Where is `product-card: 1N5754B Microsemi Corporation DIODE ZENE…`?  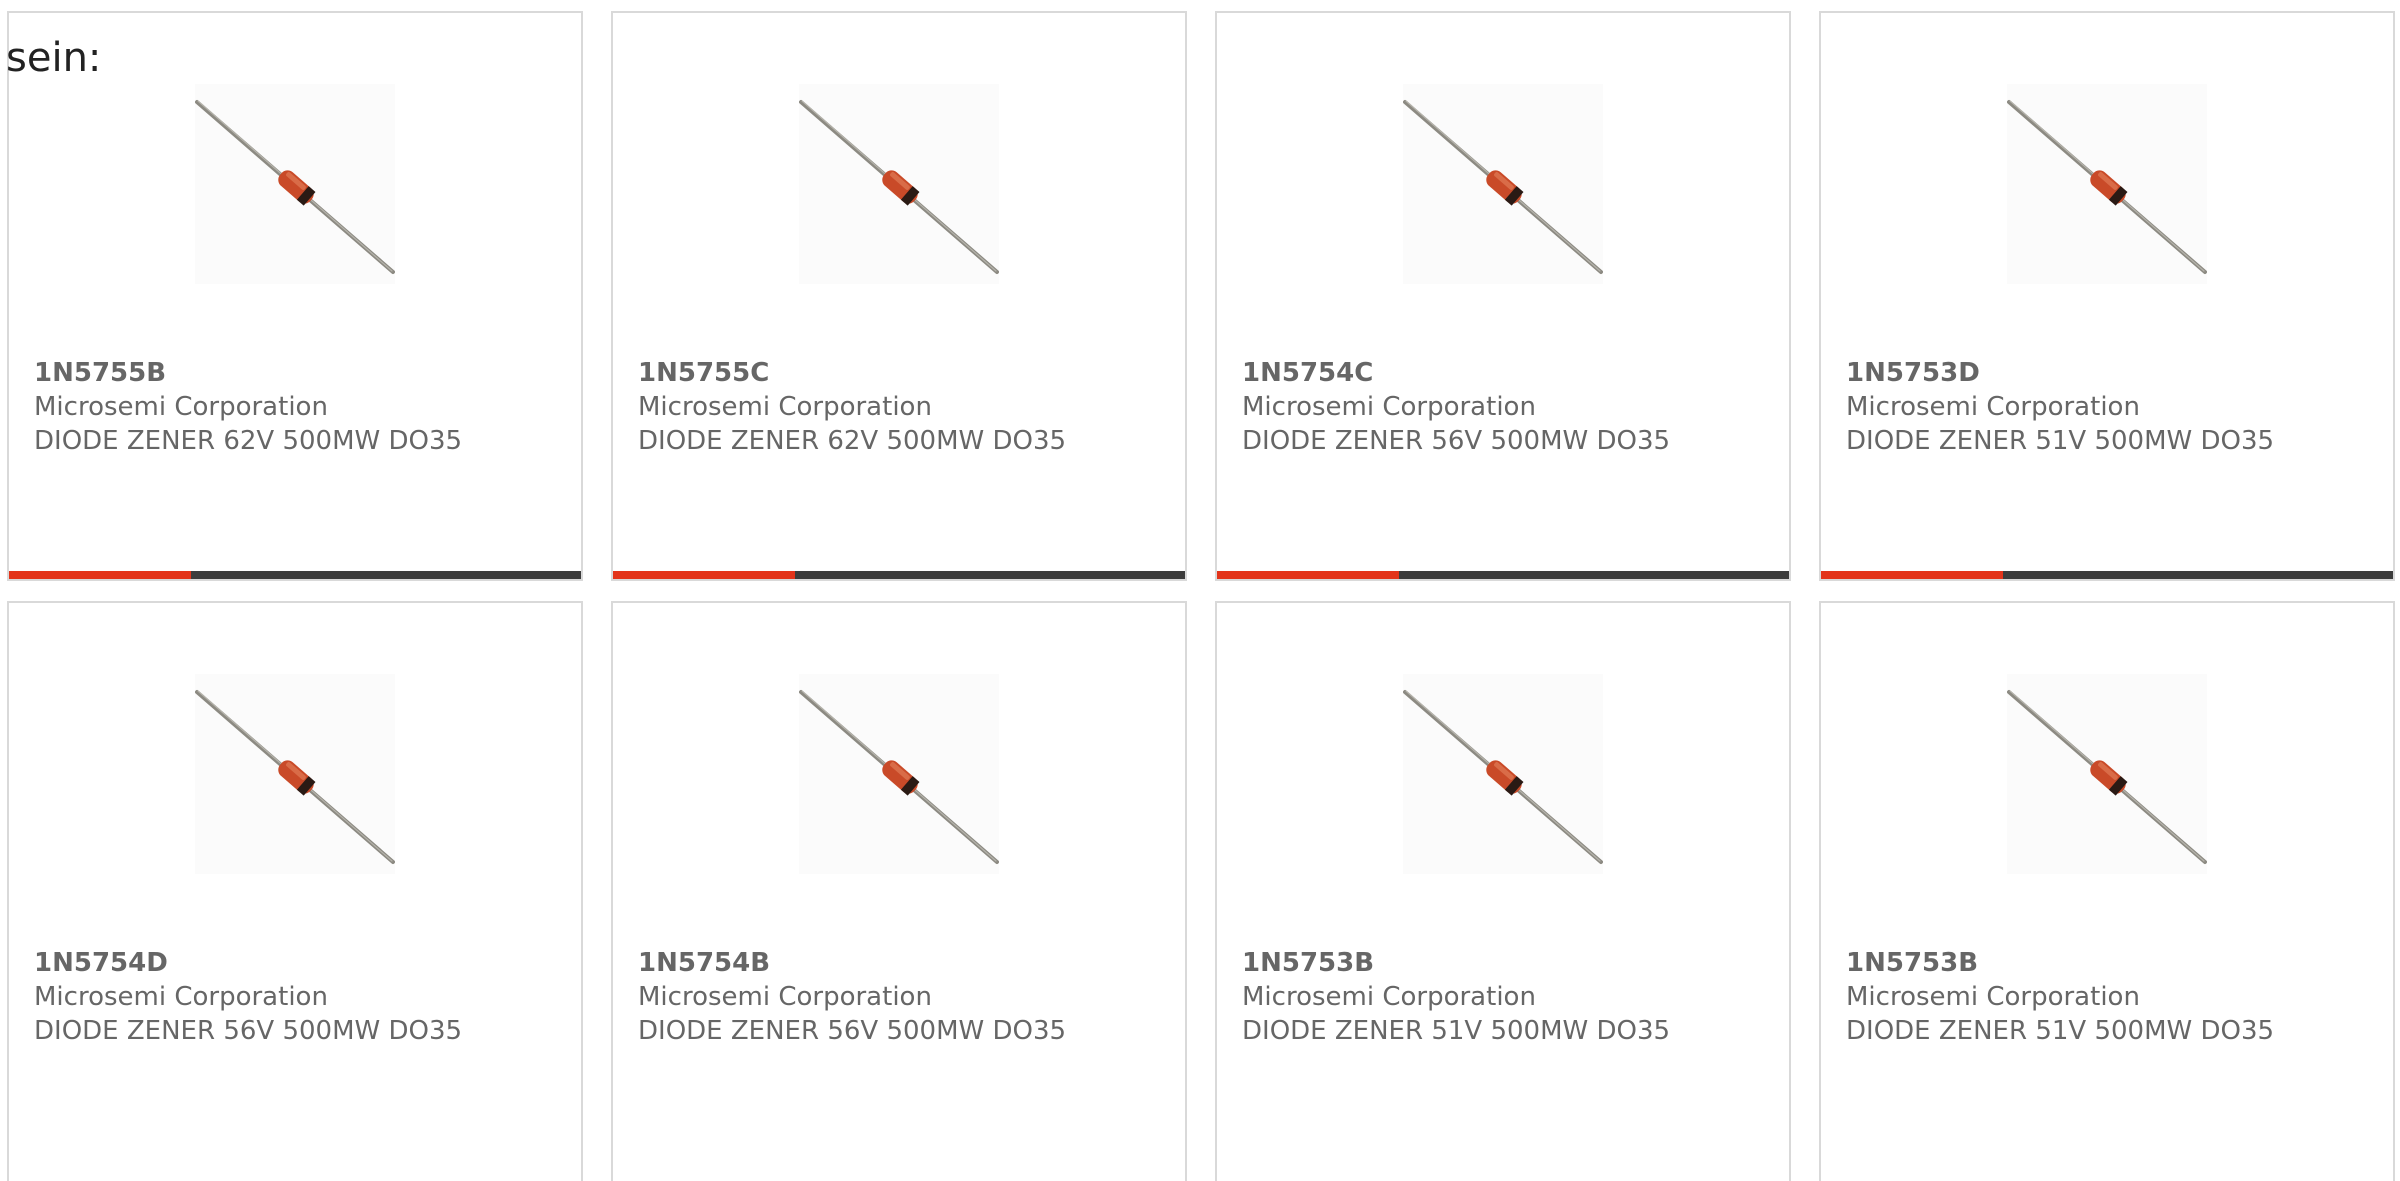 product-card: 1N5754B Microsemi Corporation DIODE ZENE… is located at coordinates (899, 891).